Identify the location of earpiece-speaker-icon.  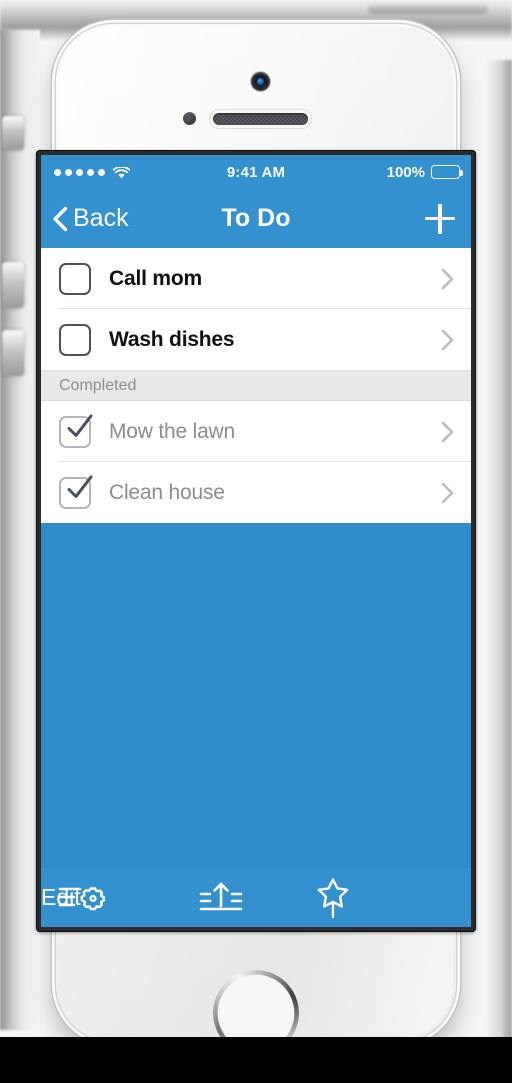
(260, 119).